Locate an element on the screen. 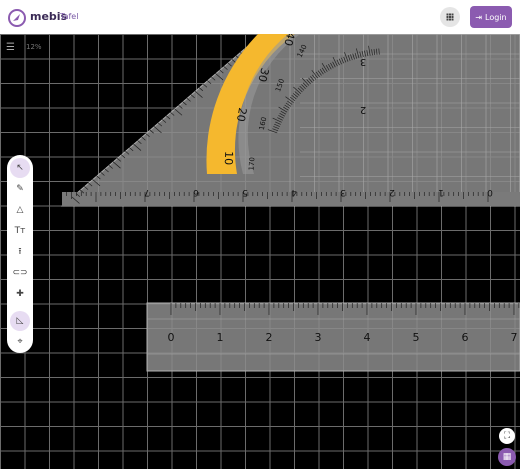 The width and height of the screenshot is (520, 469). ruler-label: 3 is located at coordinates (318, 337).